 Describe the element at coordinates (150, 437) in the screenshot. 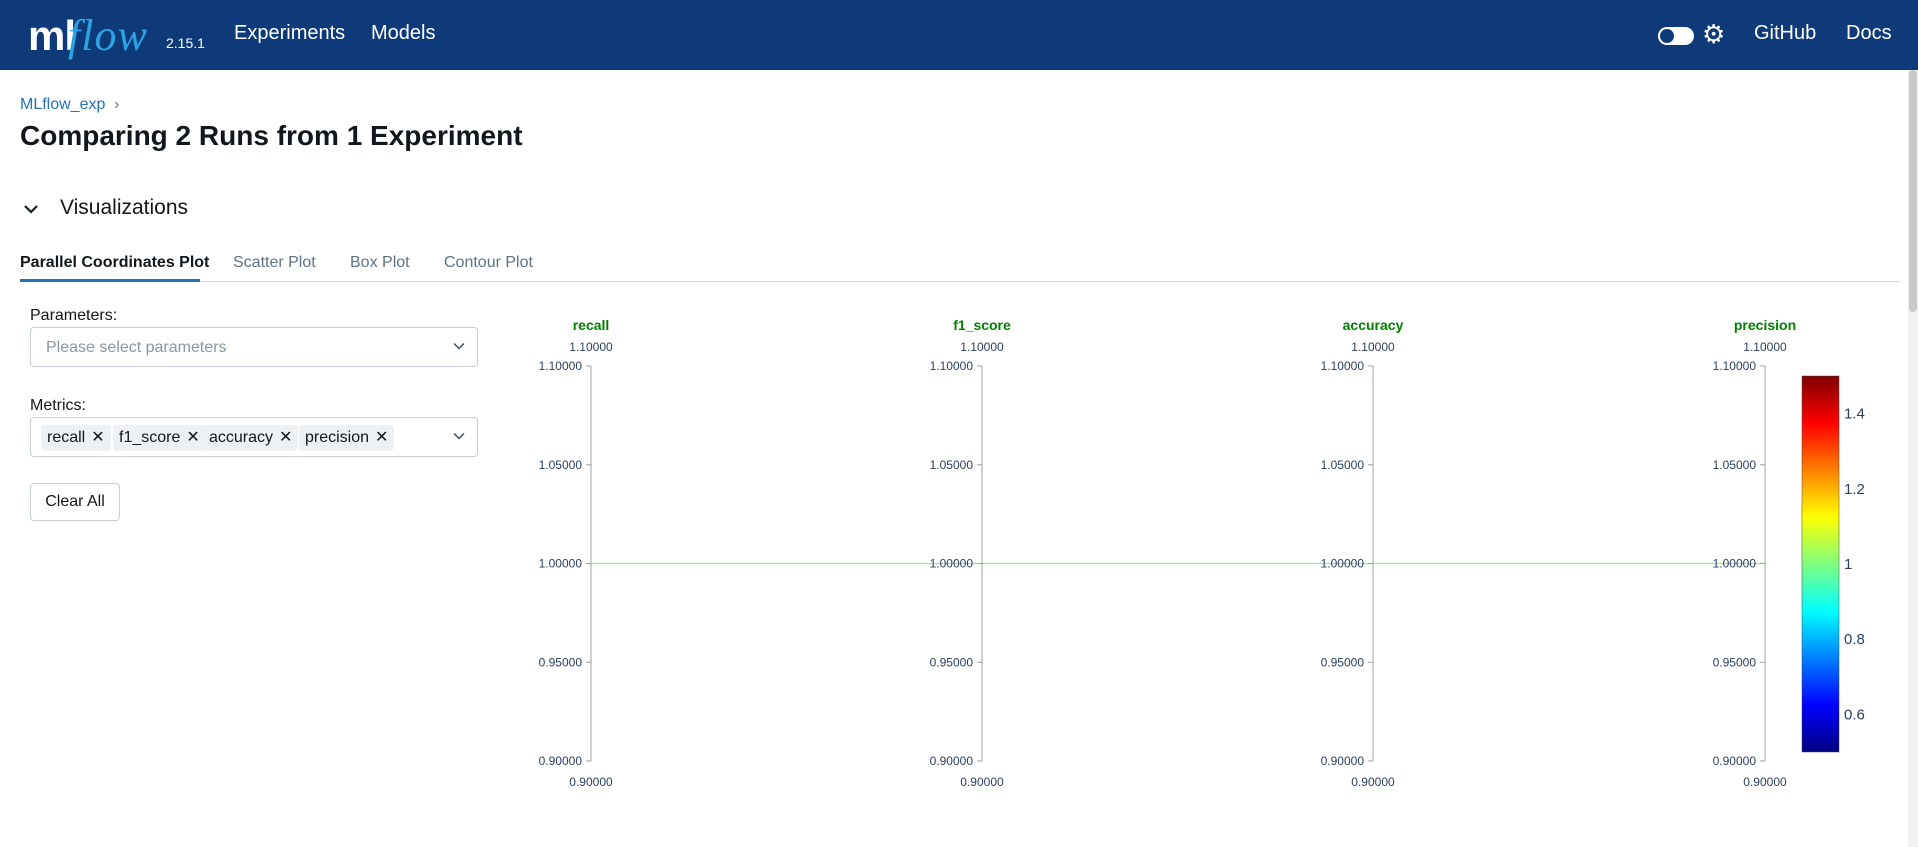

I see `metric-tag-label: f1_score` at that location.